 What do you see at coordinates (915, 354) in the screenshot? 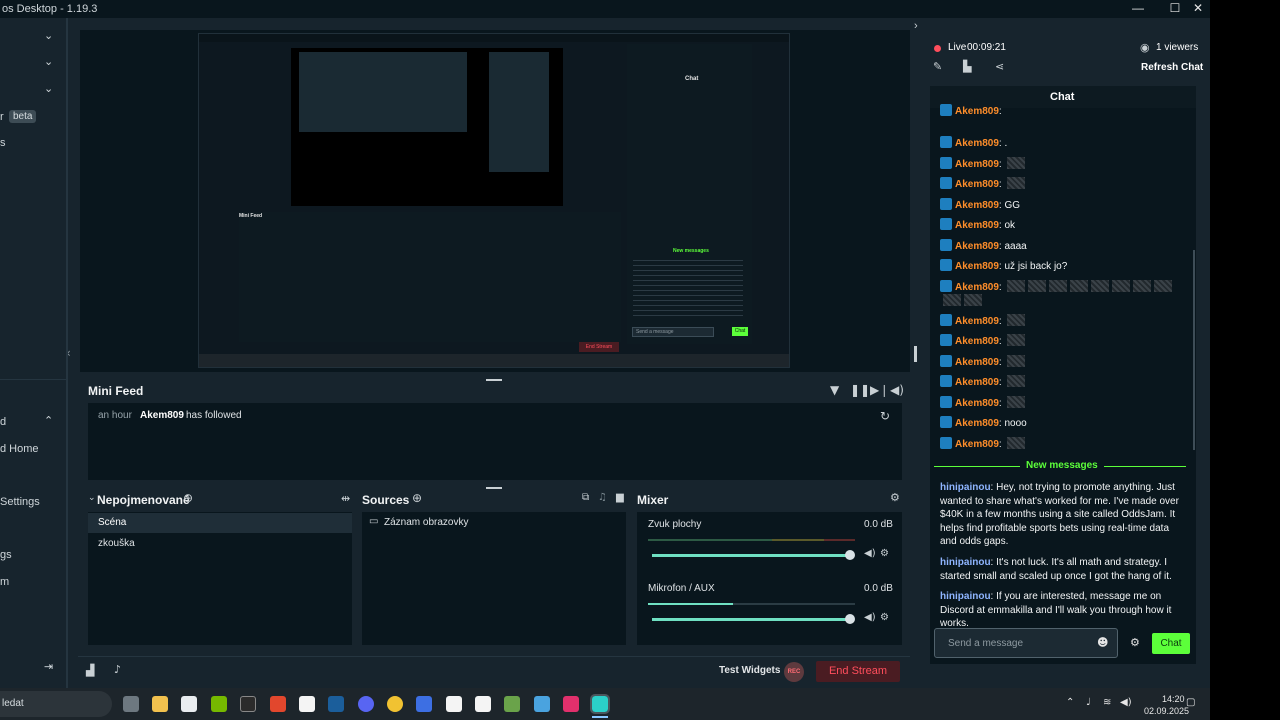
I see `chat-resize-handle` at bounding box center [915, 354].